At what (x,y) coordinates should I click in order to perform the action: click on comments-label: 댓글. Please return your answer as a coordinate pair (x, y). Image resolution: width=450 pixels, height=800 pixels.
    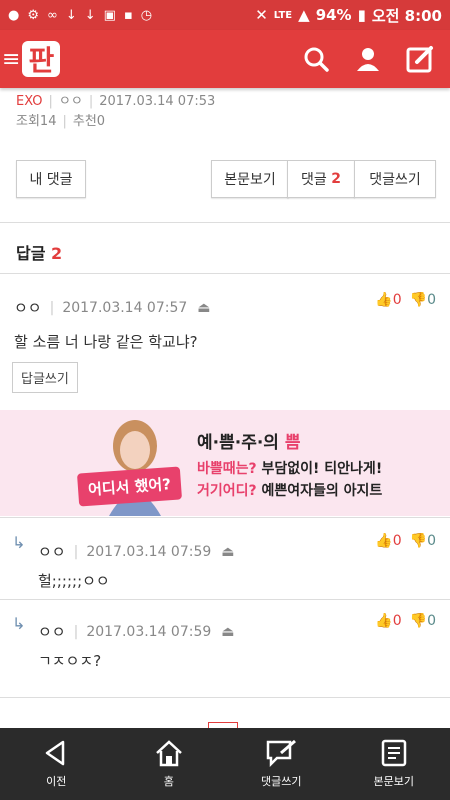
    Looking at the image, I should click on (314, 180).